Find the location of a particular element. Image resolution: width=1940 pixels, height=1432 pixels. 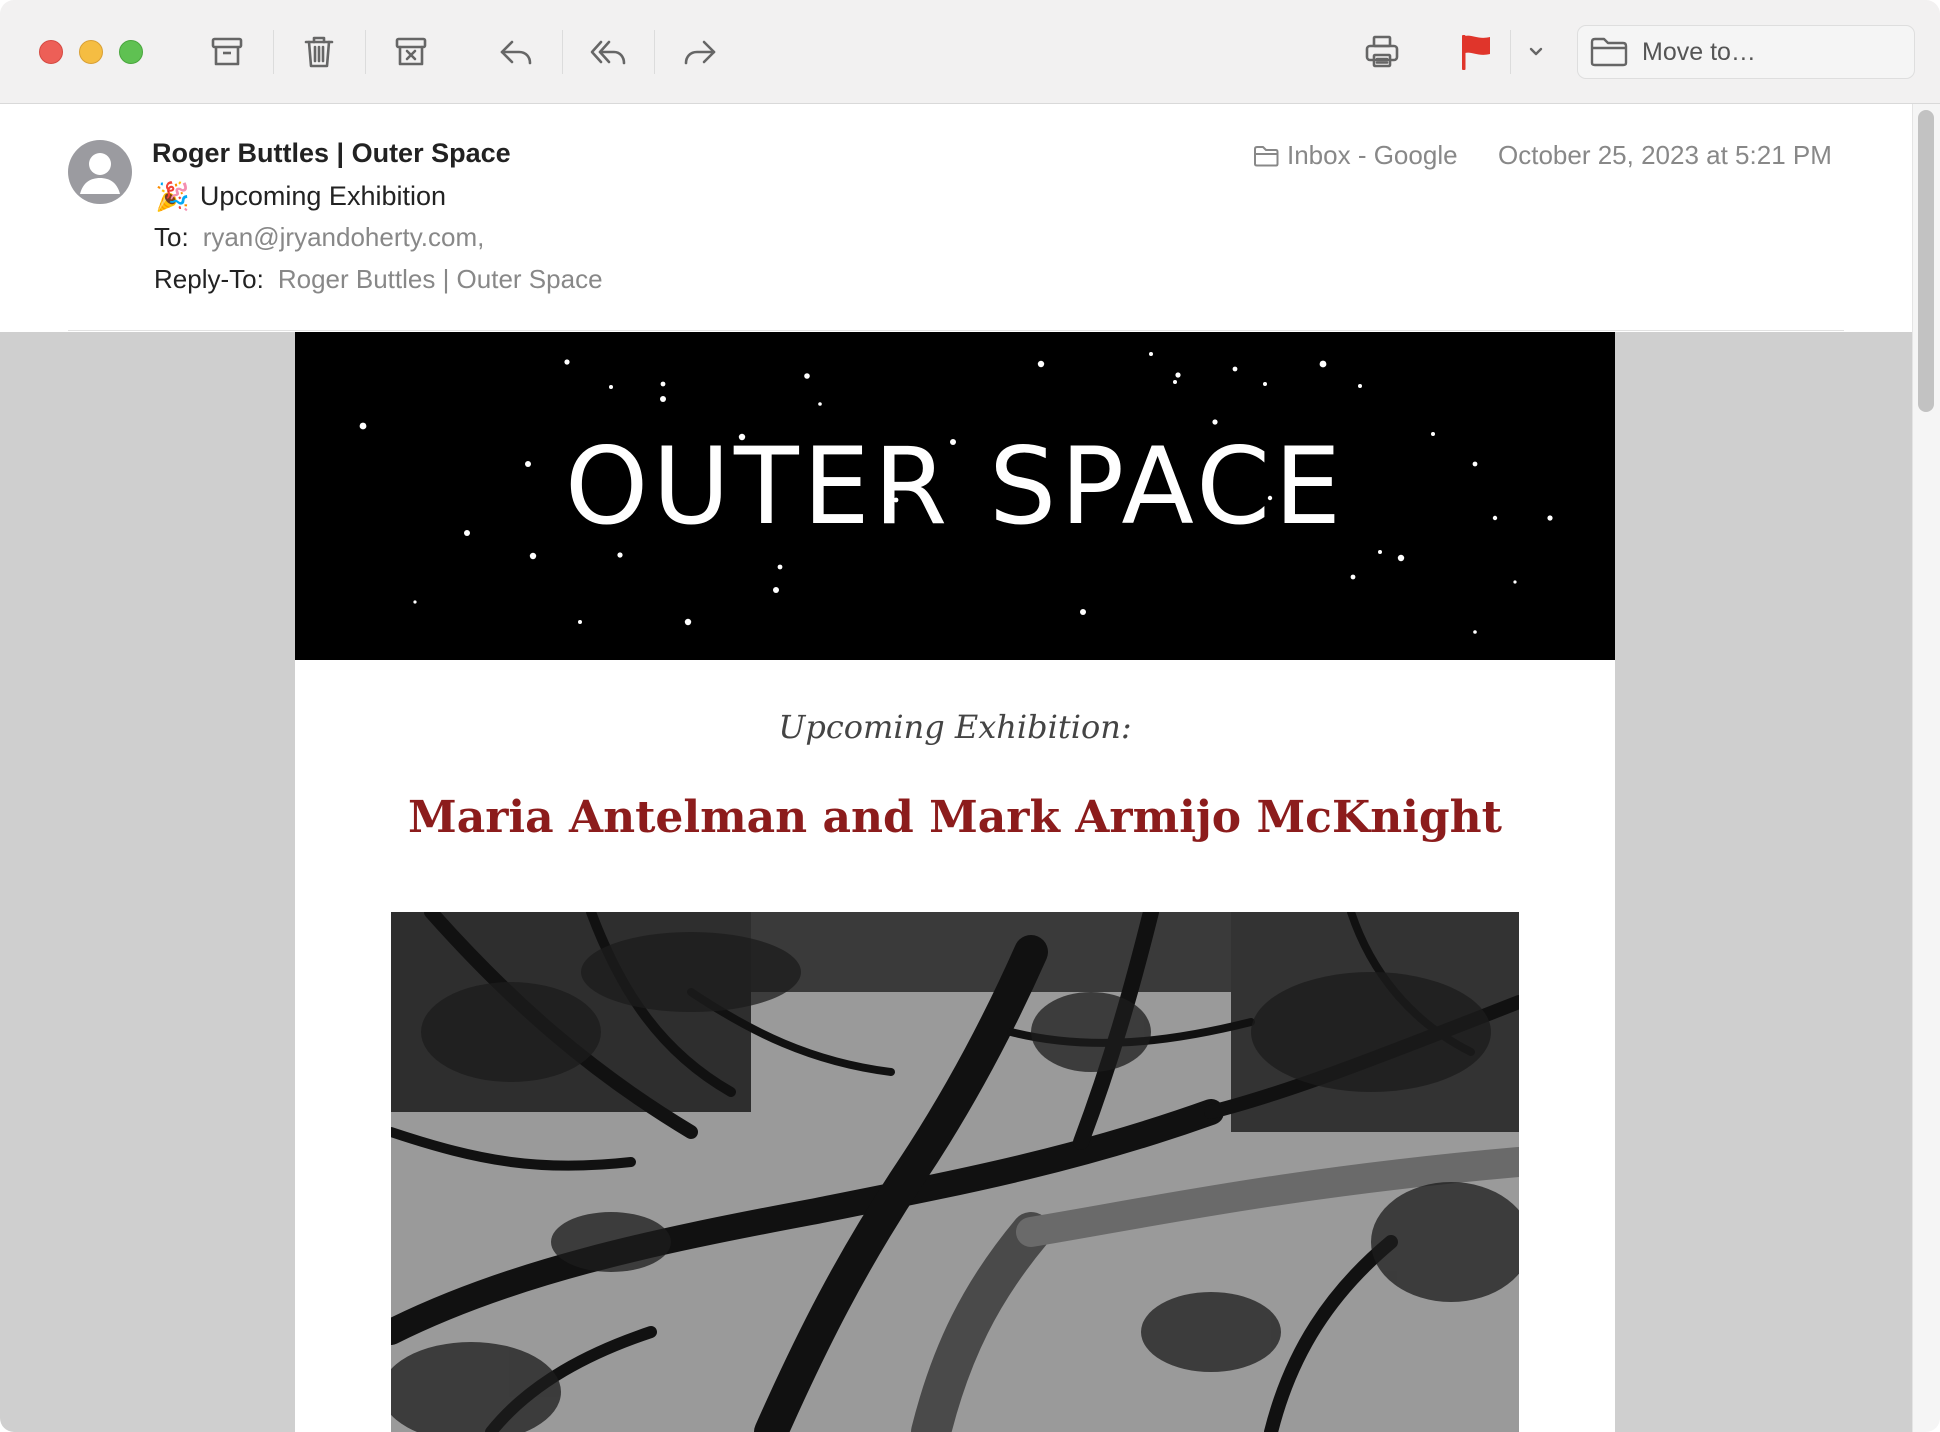

to-line: To: ryan@jryandoherty.com, is located at coordinates (319, 237).